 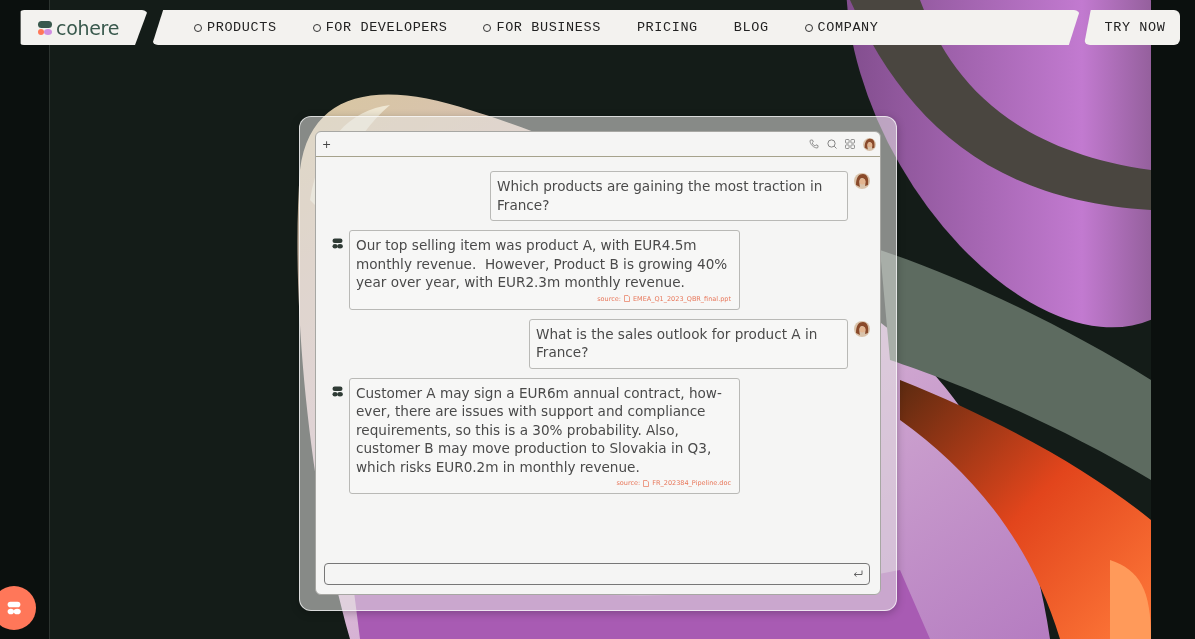 What do you see at coordinates (542, 264) in the screenshot?
I see `message-text: Our top selling item was product A, with EUR4.5m monthly revenue. However, Product B is growing 40% year over year, with EUR2.3m monthly revenue.` at bounding box center [542, 264].